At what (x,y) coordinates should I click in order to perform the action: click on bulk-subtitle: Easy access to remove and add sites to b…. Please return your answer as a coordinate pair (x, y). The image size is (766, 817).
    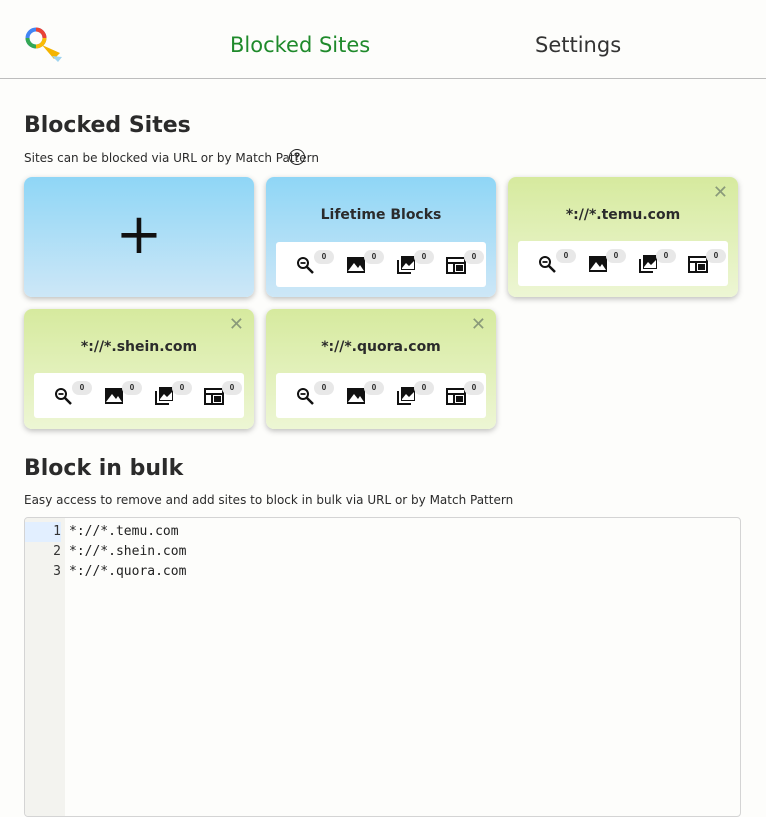
    Looking at the image, I should click on (269, 500).